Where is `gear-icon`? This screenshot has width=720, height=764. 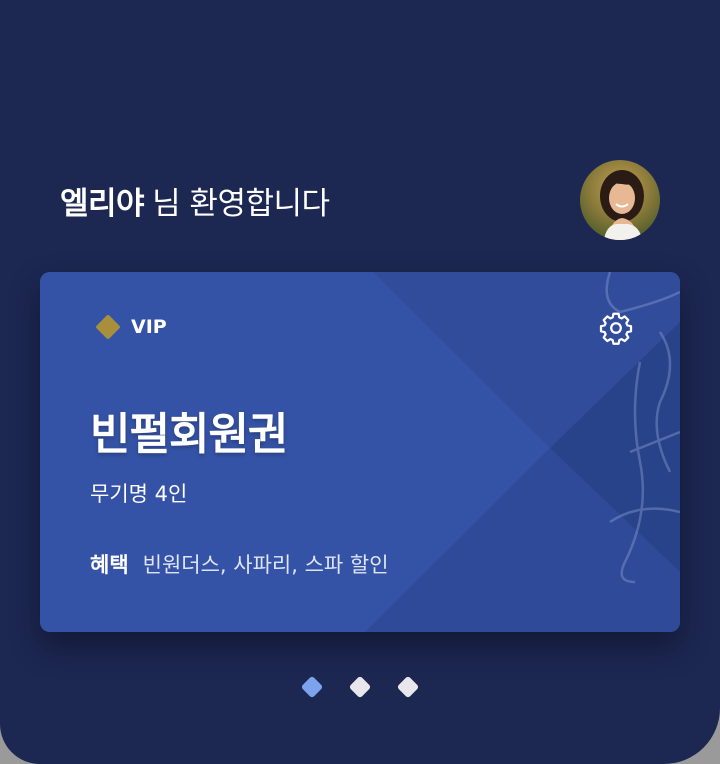 gear-icon is located at coordinates (616, 328).